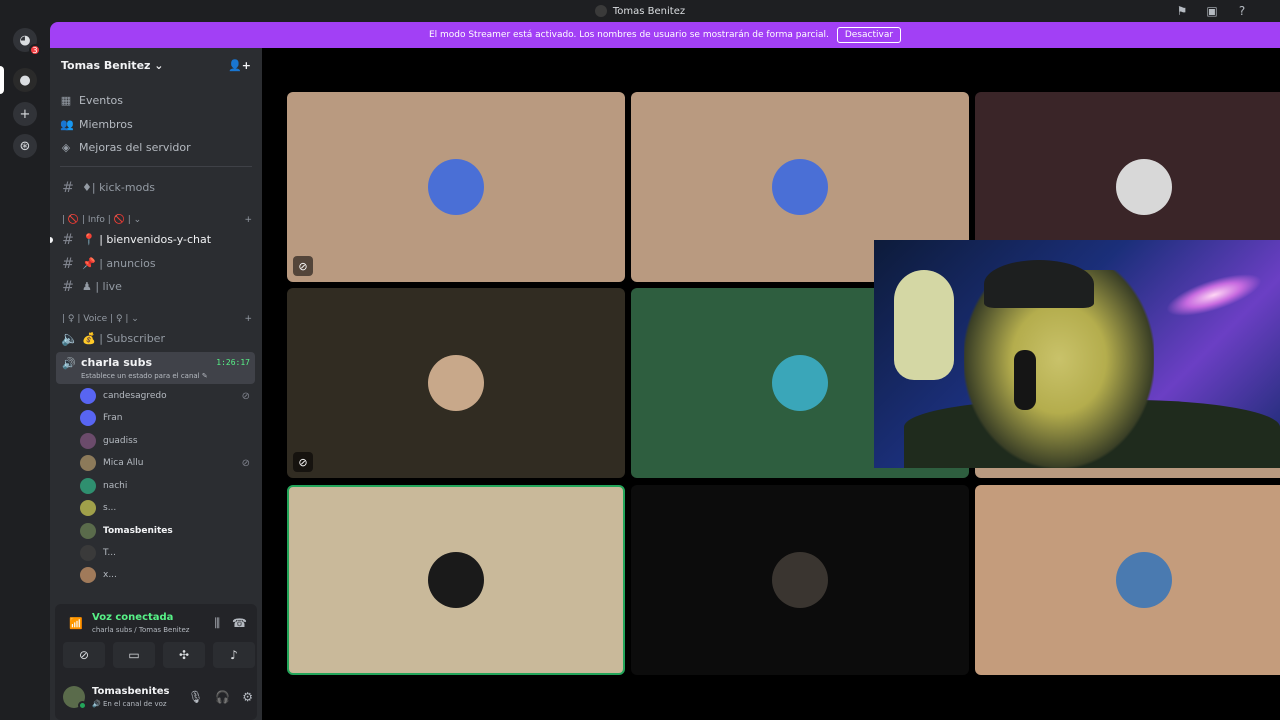 The image size is (1280, 720). Describe the element at coordinates (184, 655) in the screenshot. I see `activities-button: ✣` at that location.